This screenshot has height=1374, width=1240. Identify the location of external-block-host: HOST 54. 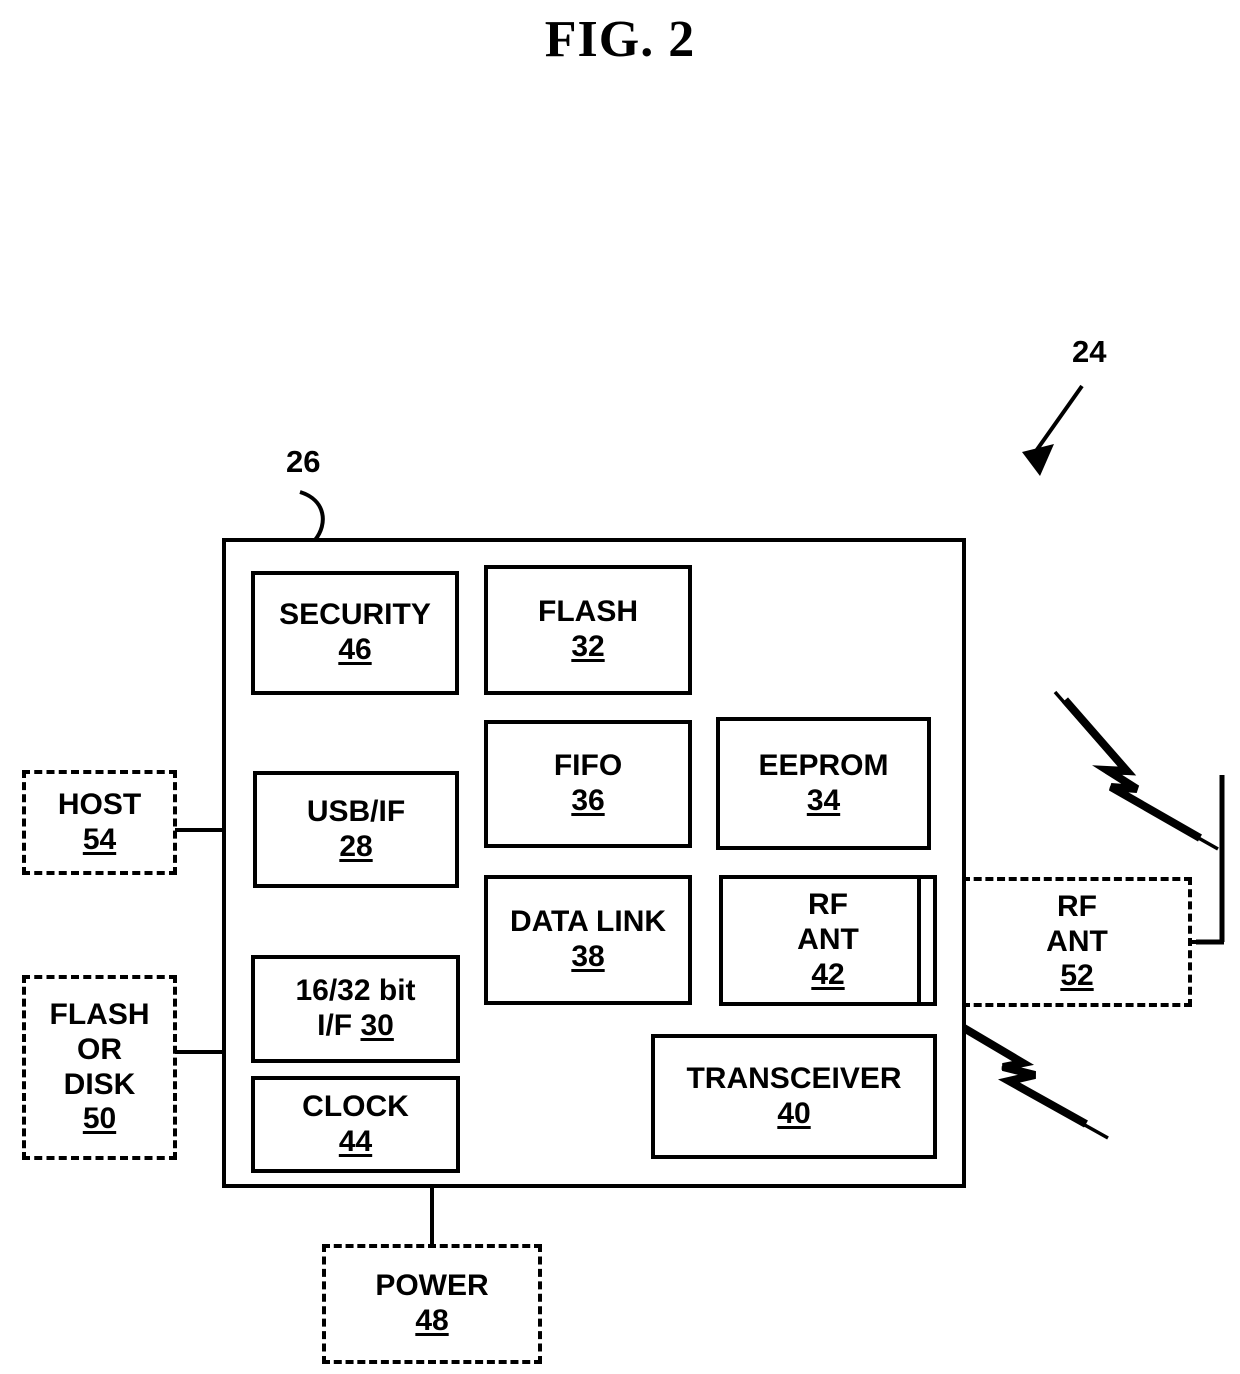
(99, 822).